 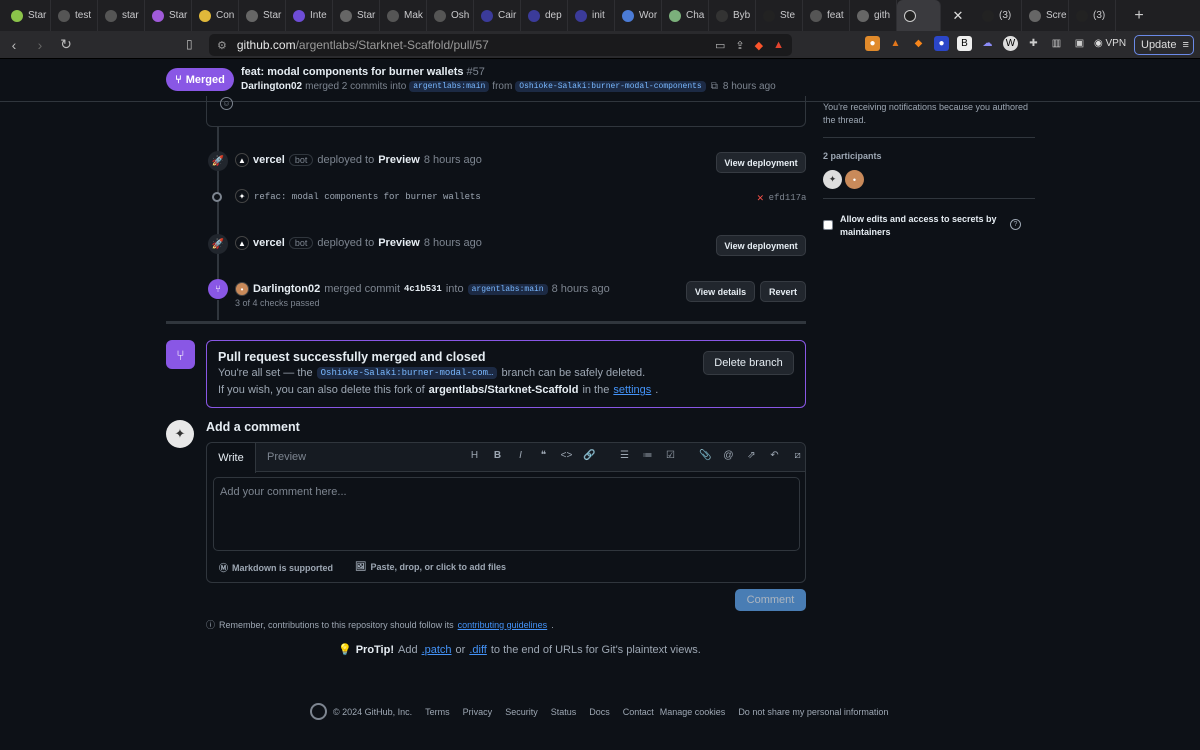 What do you see at coordinates (919, 15) in the screenshot?
I see `browser-tab-active` at bounding box center [919, 15].